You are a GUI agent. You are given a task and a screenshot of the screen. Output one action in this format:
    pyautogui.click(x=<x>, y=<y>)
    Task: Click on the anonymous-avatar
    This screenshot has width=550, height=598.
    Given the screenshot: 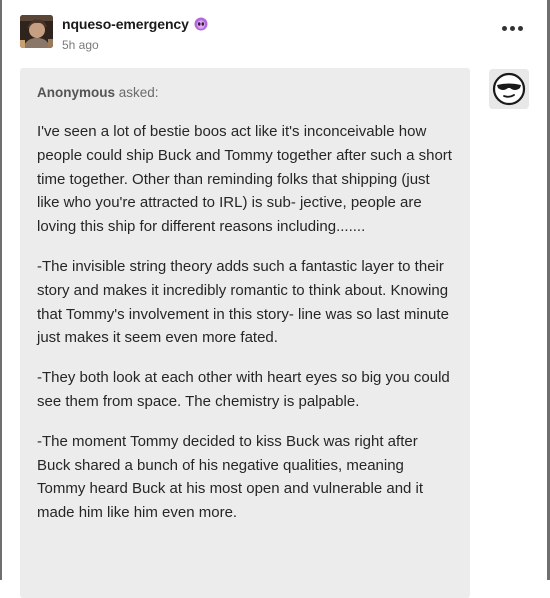 What is the action you would take?
    pyautogui.click(x=509, y=89)
    